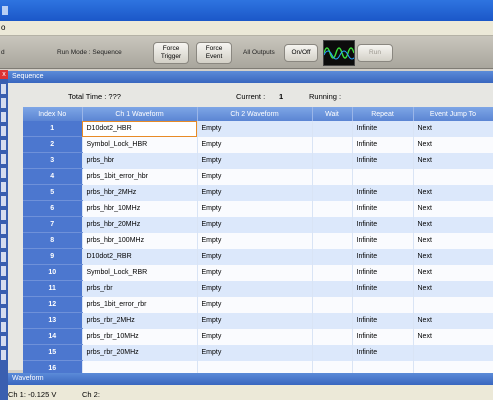  Describe the element at coordinates (53, 272) in the screenshot. I see `row-index: 10` at that location.